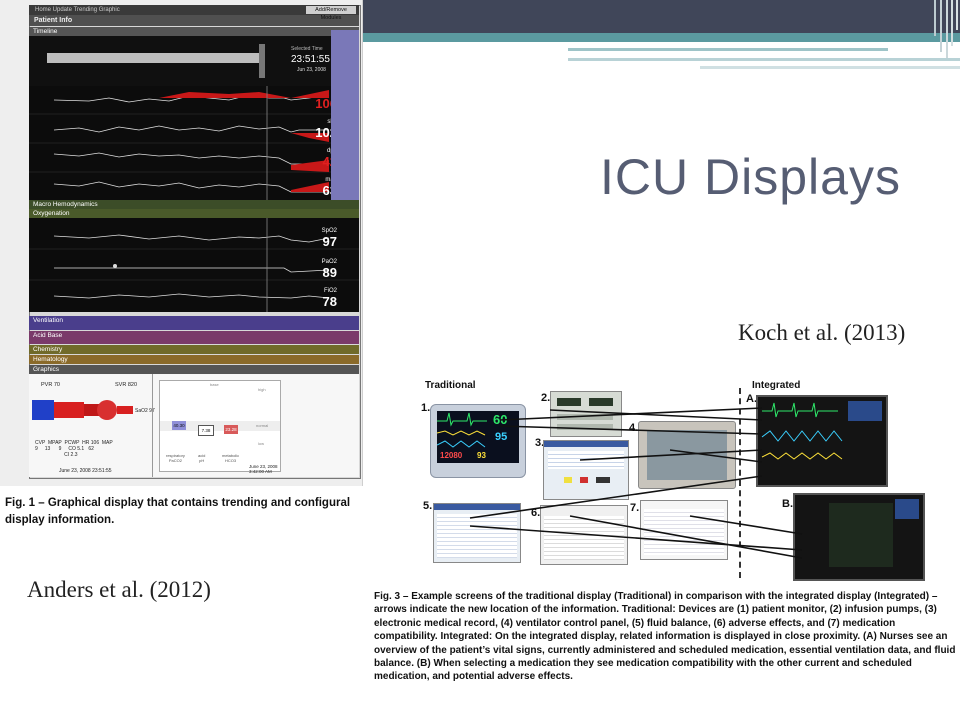  What do you see at coordinates (50, 385) in the screenshot?
I see `pvr-label: PVR 70` at bounding box center [50, 385].